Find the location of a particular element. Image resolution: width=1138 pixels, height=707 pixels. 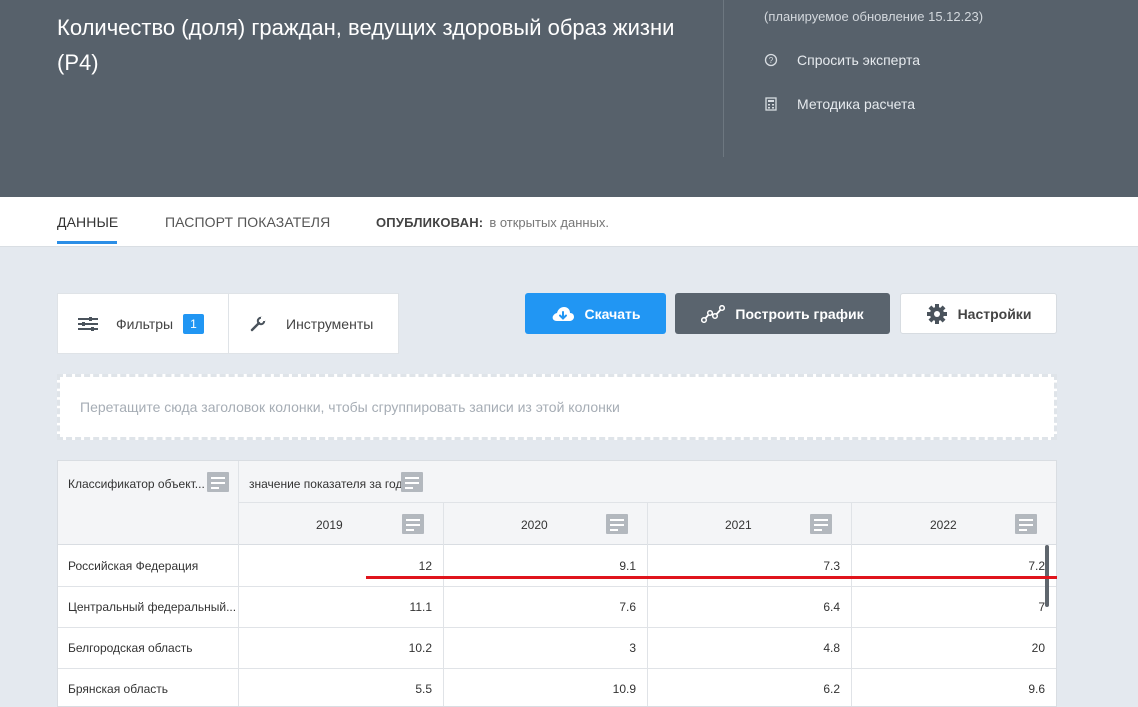

tab-passport: ПАСПОРТ ПОКАЗАТЕЛЯ is located at coordinates (247, 222).